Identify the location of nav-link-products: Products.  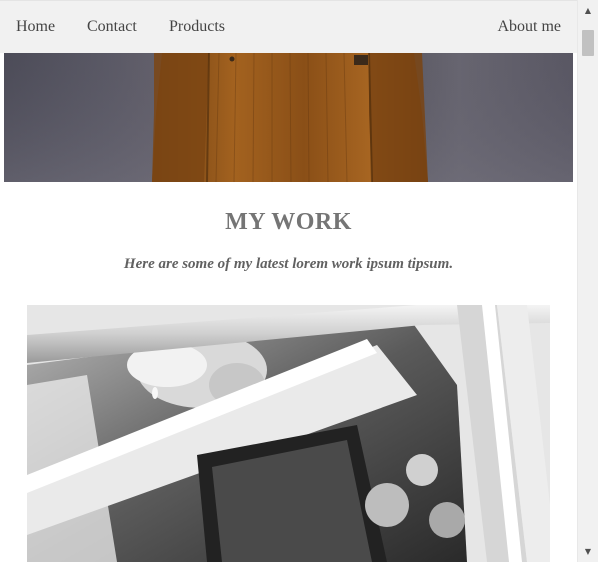
(197, 27).